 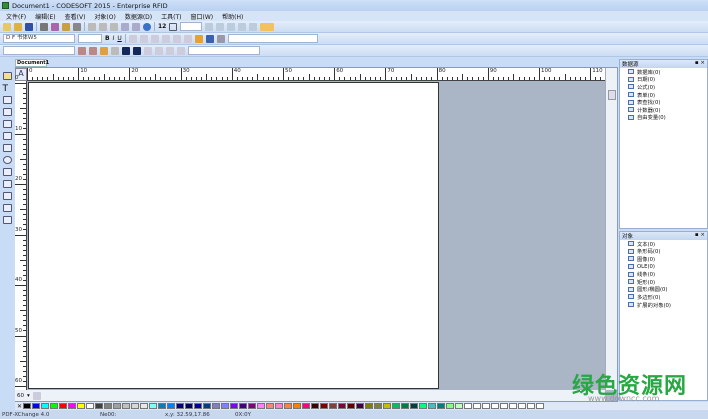 What do you see at coordinates (93, 50) in the screenshot?
I see `ungroup-icon` at bounding box center [93, 50].